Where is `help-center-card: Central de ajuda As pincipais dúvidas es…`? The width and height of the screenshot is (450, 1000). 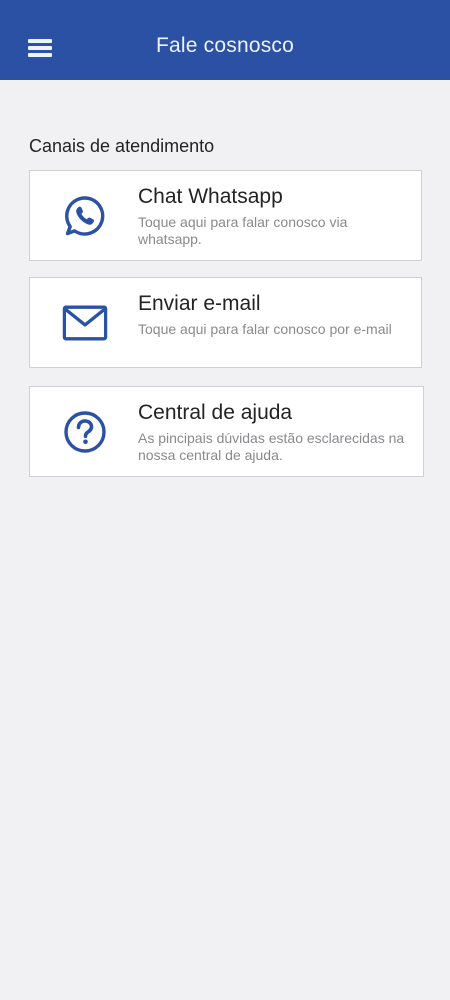 help-center-card: Central de ajuda As pincipais dúvidas es… is located at coordinates (226, 431).